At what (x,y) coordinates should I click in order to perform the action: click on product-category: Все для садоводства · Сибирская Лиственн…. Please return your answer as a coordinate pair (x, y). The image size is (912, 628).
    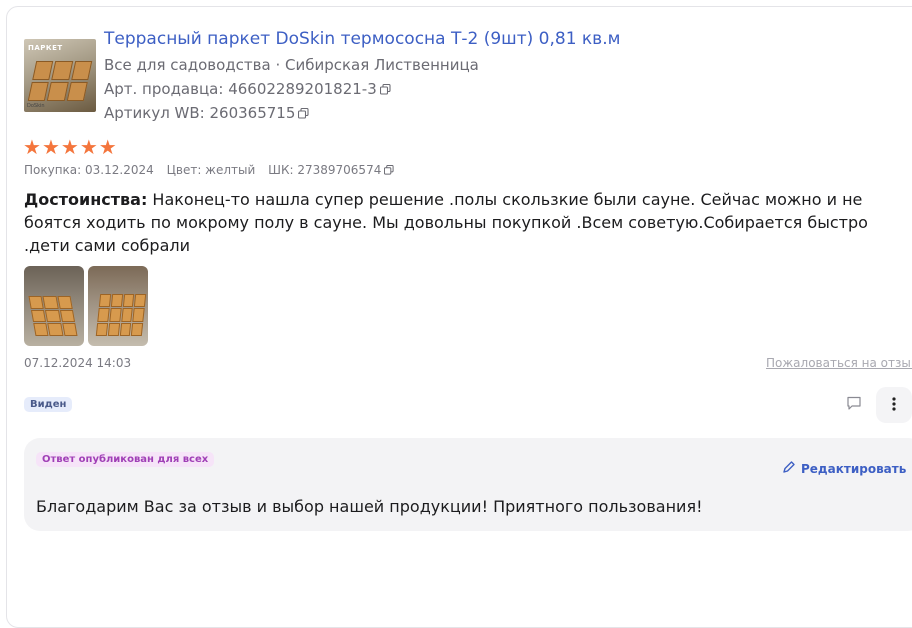
    Looking at the image, I should click on (291, 65).